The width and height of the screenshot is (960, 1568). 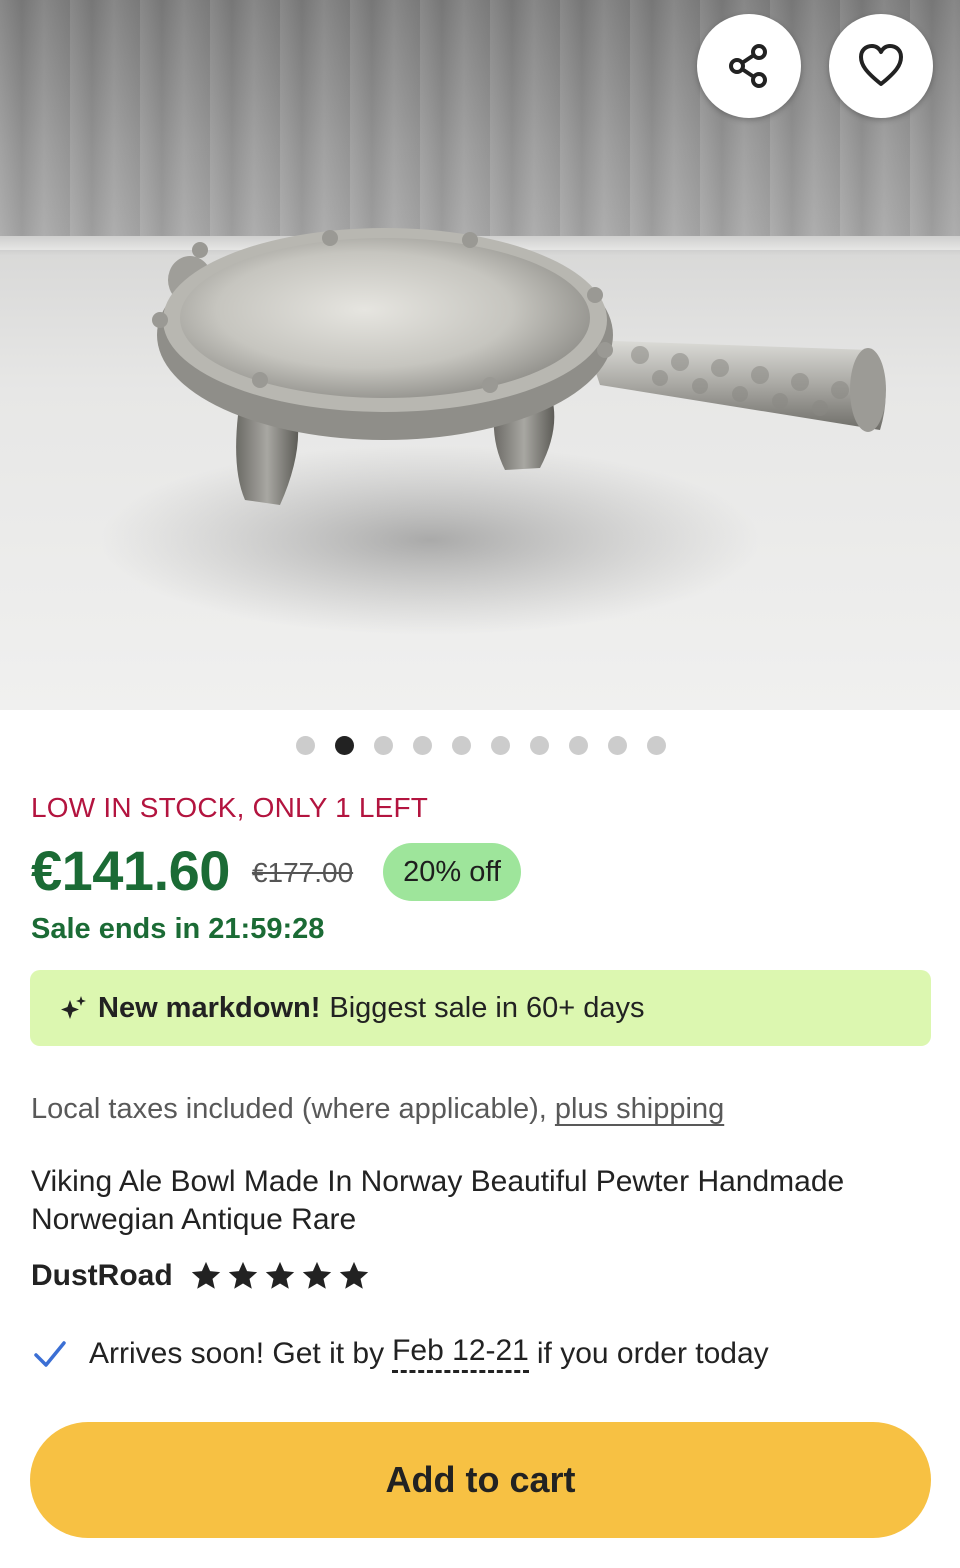 What do you see at coordinates (487, 1007) in the screenshot?
I see `markdown-text: Biggest sale in 60+ days` at bounding box center [487, 1007].